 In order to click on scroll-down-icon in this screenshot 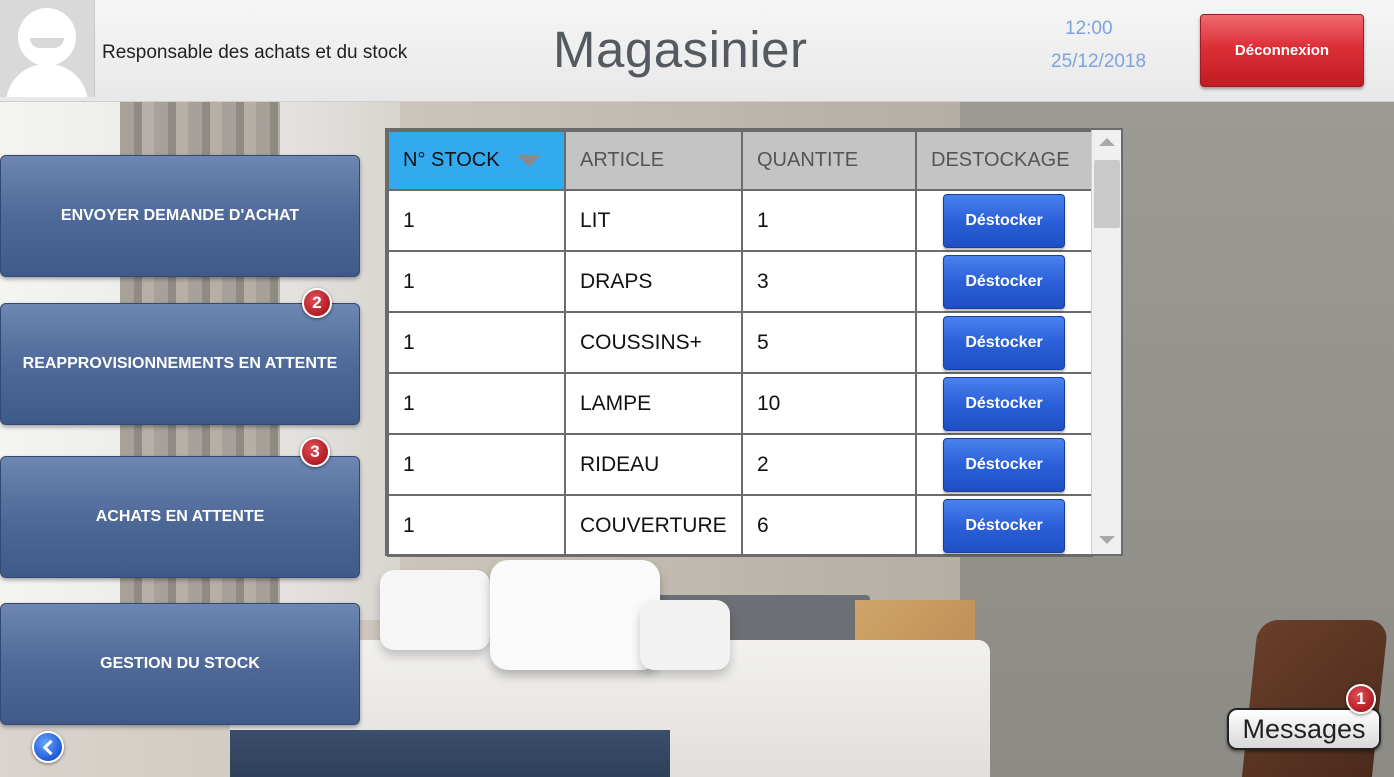, I will do `click(1107, 540)`.